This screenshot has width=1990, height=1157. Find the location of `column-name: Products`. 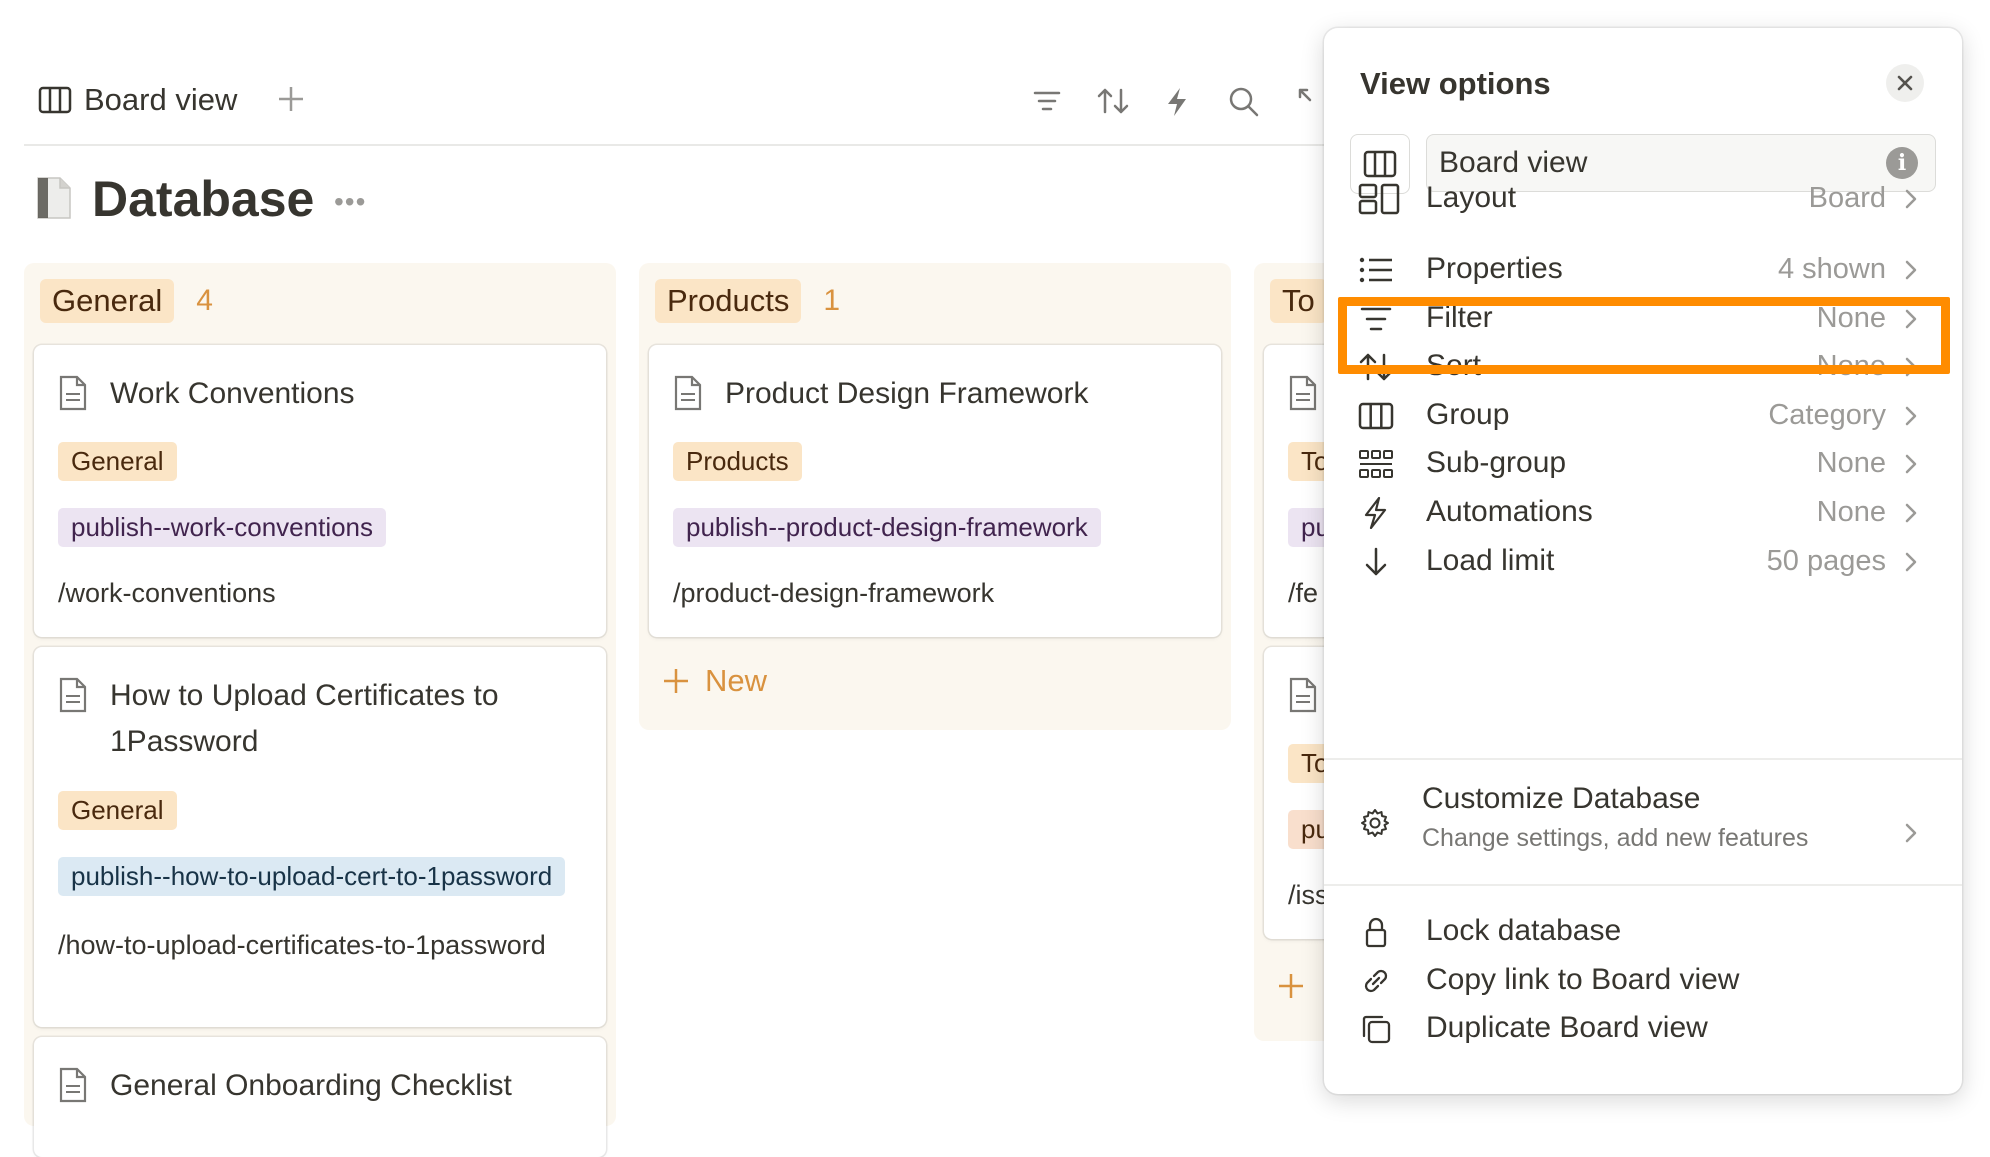

column-name: Products is located at coordinates (728, 301).